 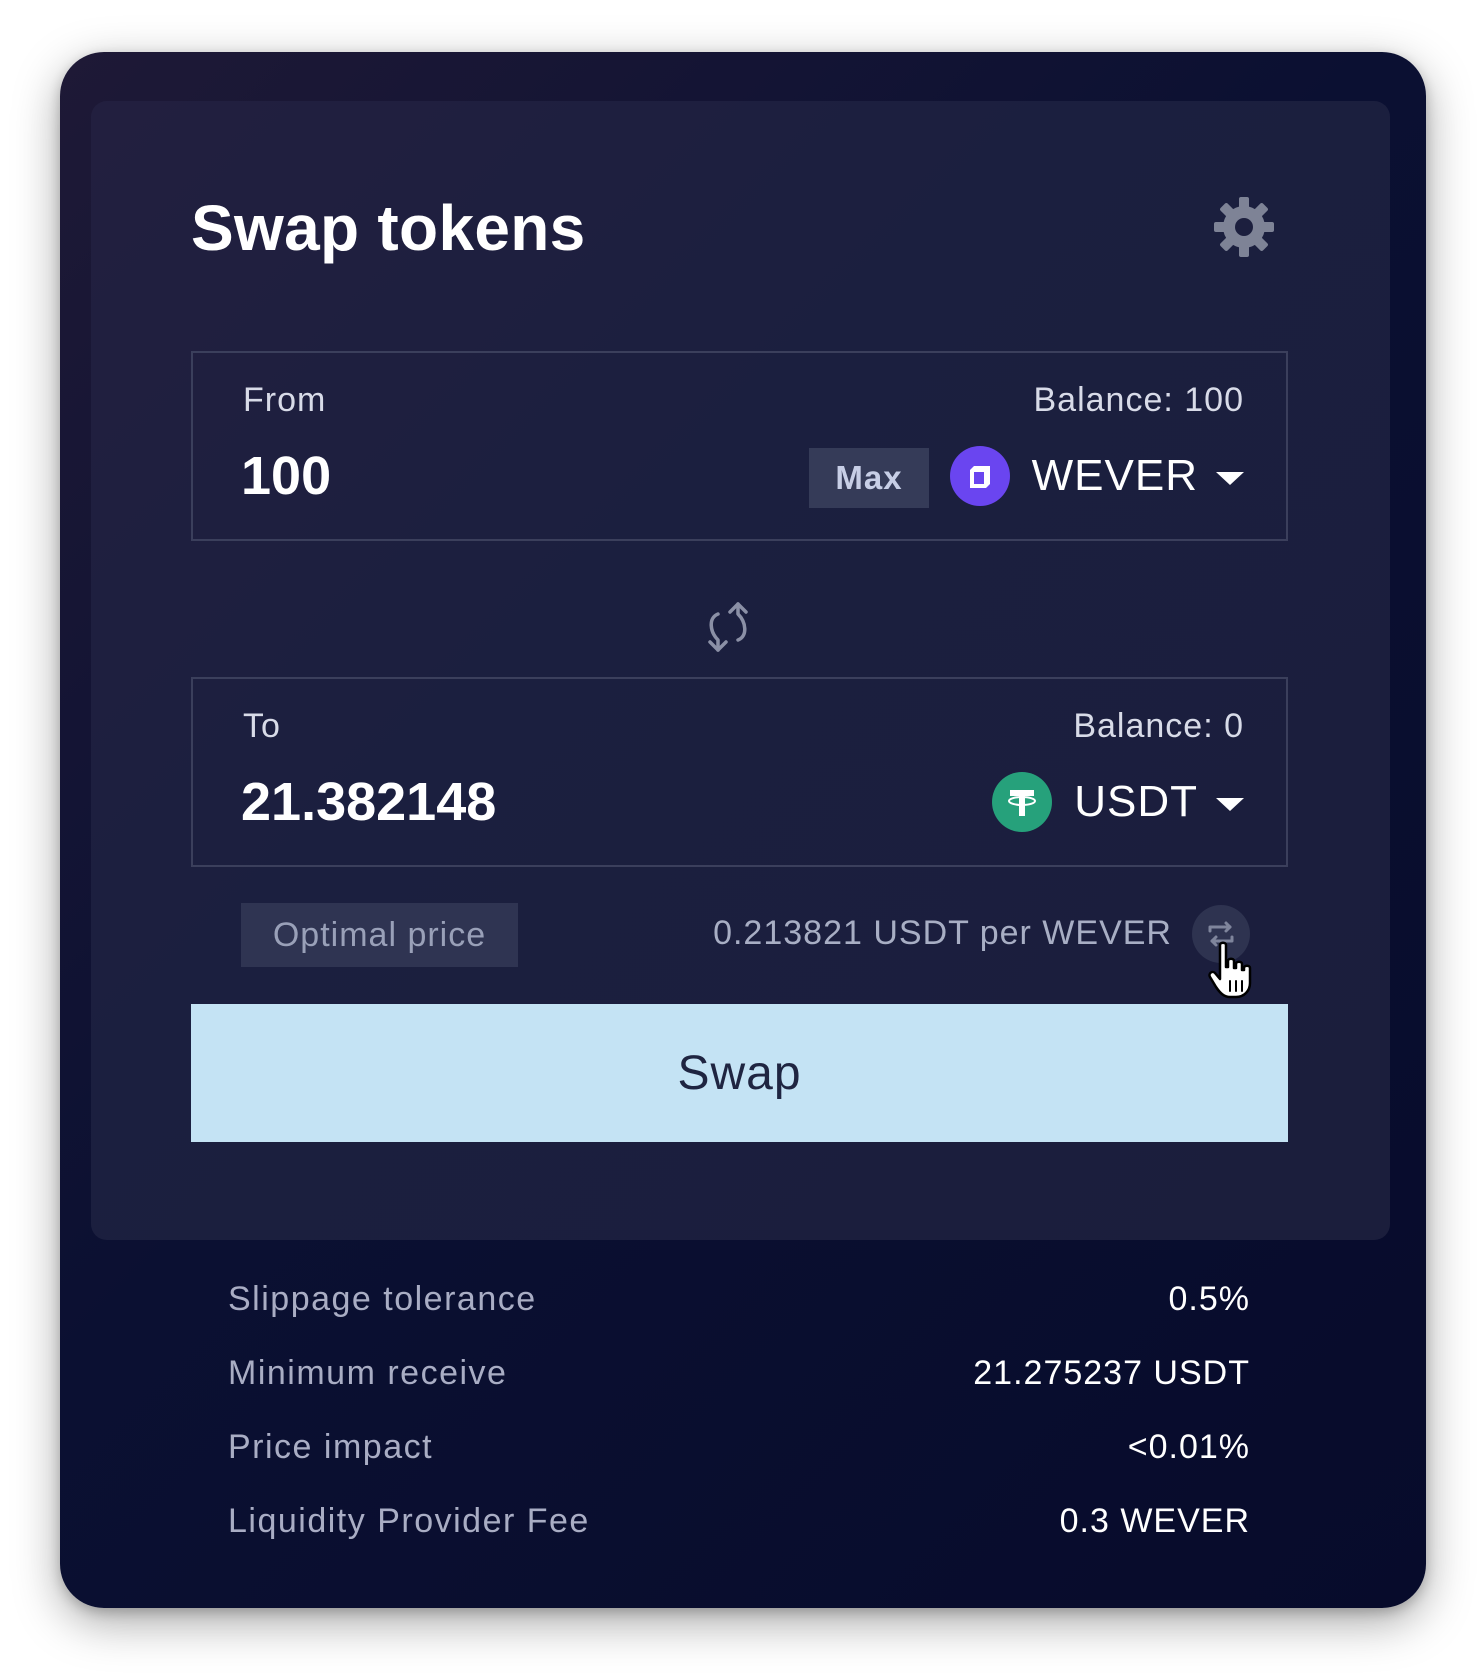 I want to click on to-label: To, so click(x=262, y=726).